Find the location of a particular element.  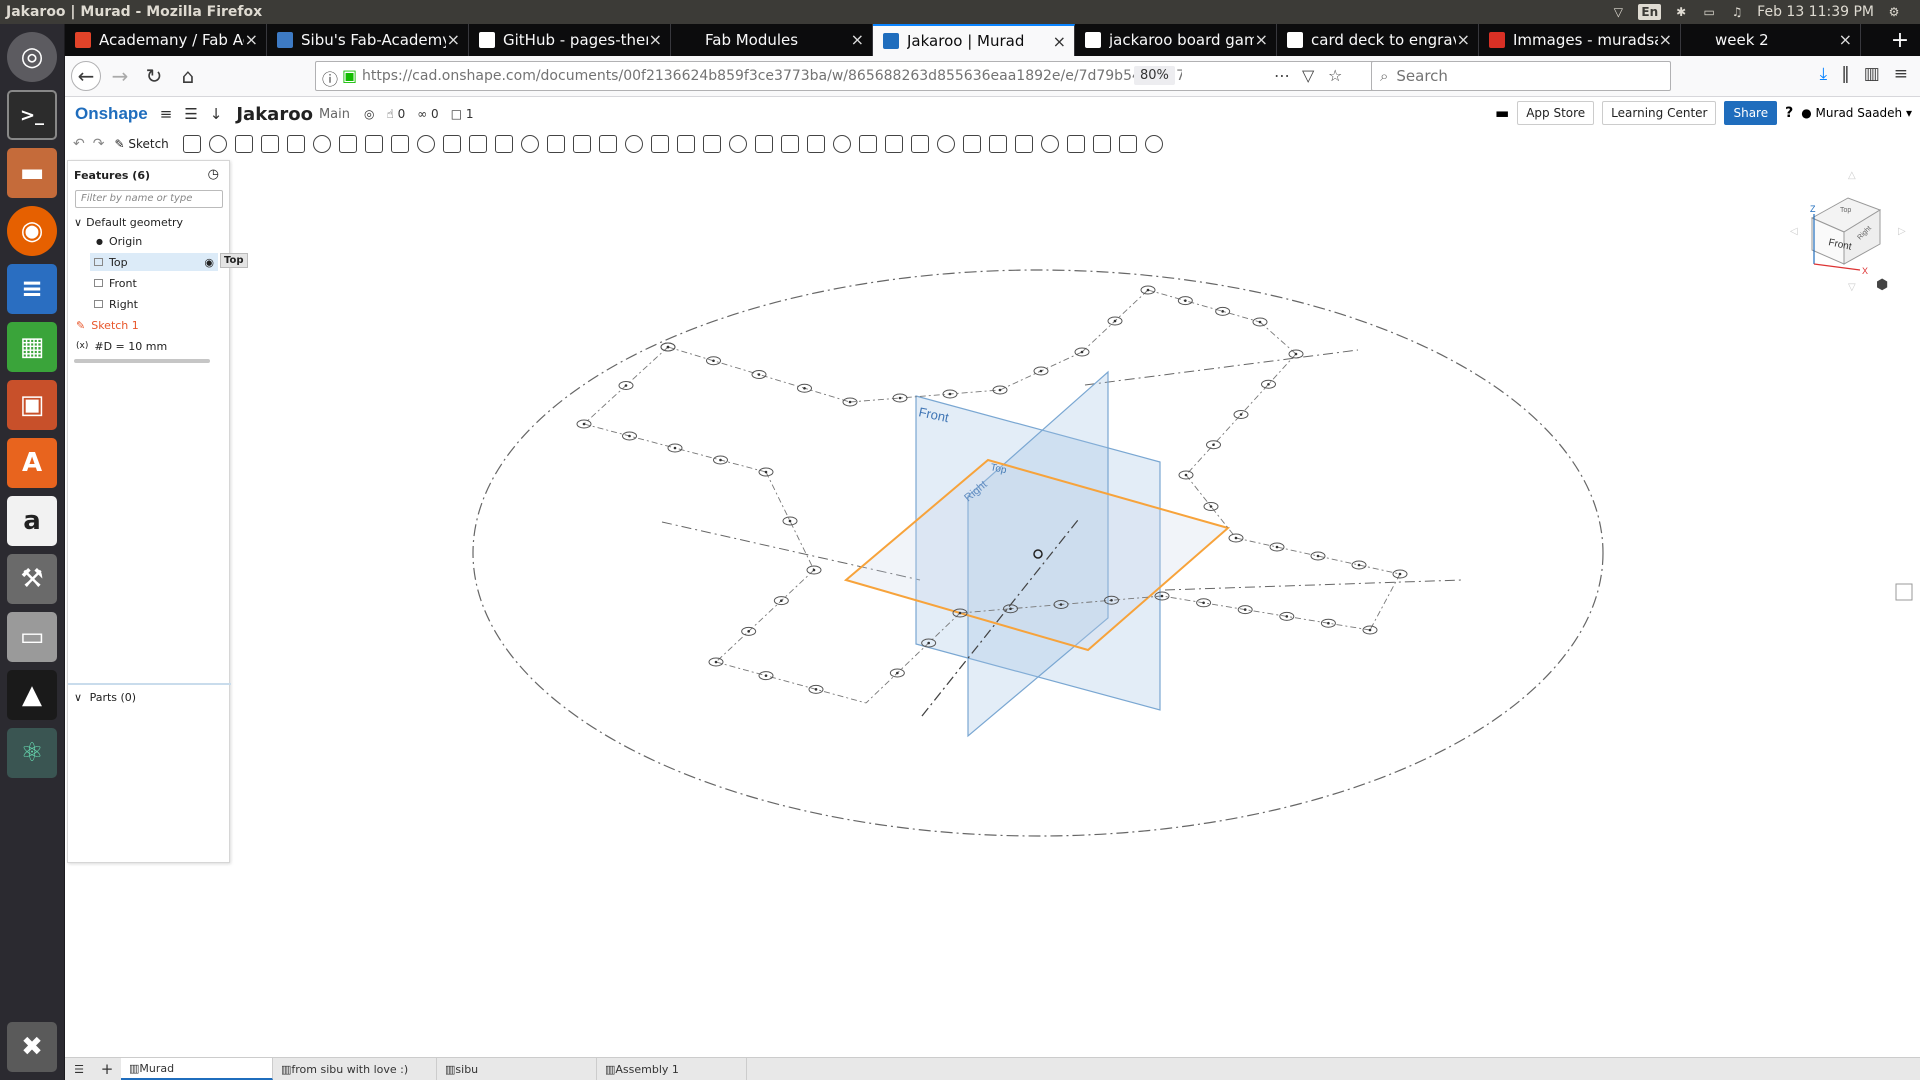

element-tab: ▥ Murad is located at coordinates (197, 1069).